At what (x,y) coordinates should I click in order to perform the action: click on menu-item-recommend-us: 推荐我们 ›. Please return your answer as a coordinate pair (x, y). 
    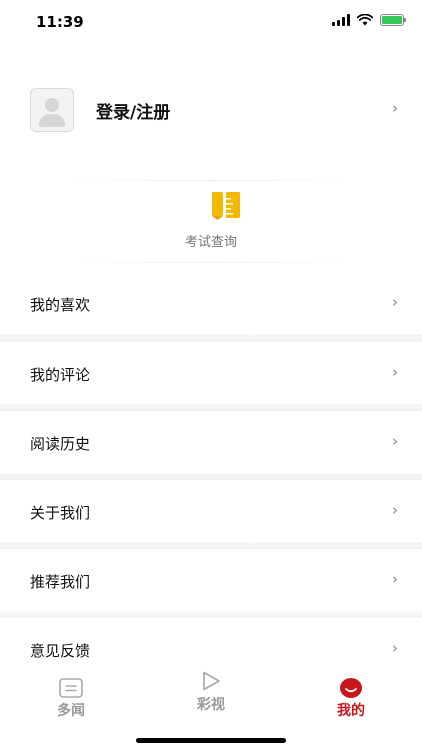
    Looking at the image, I should click on (211, 580).